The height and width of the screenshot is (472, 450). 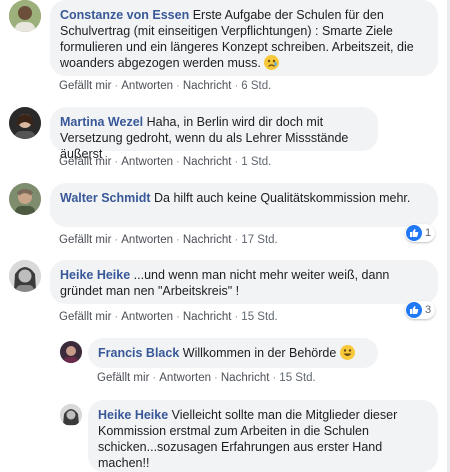 I want to click on reaction-number: 3, so click(x=428, y=310).